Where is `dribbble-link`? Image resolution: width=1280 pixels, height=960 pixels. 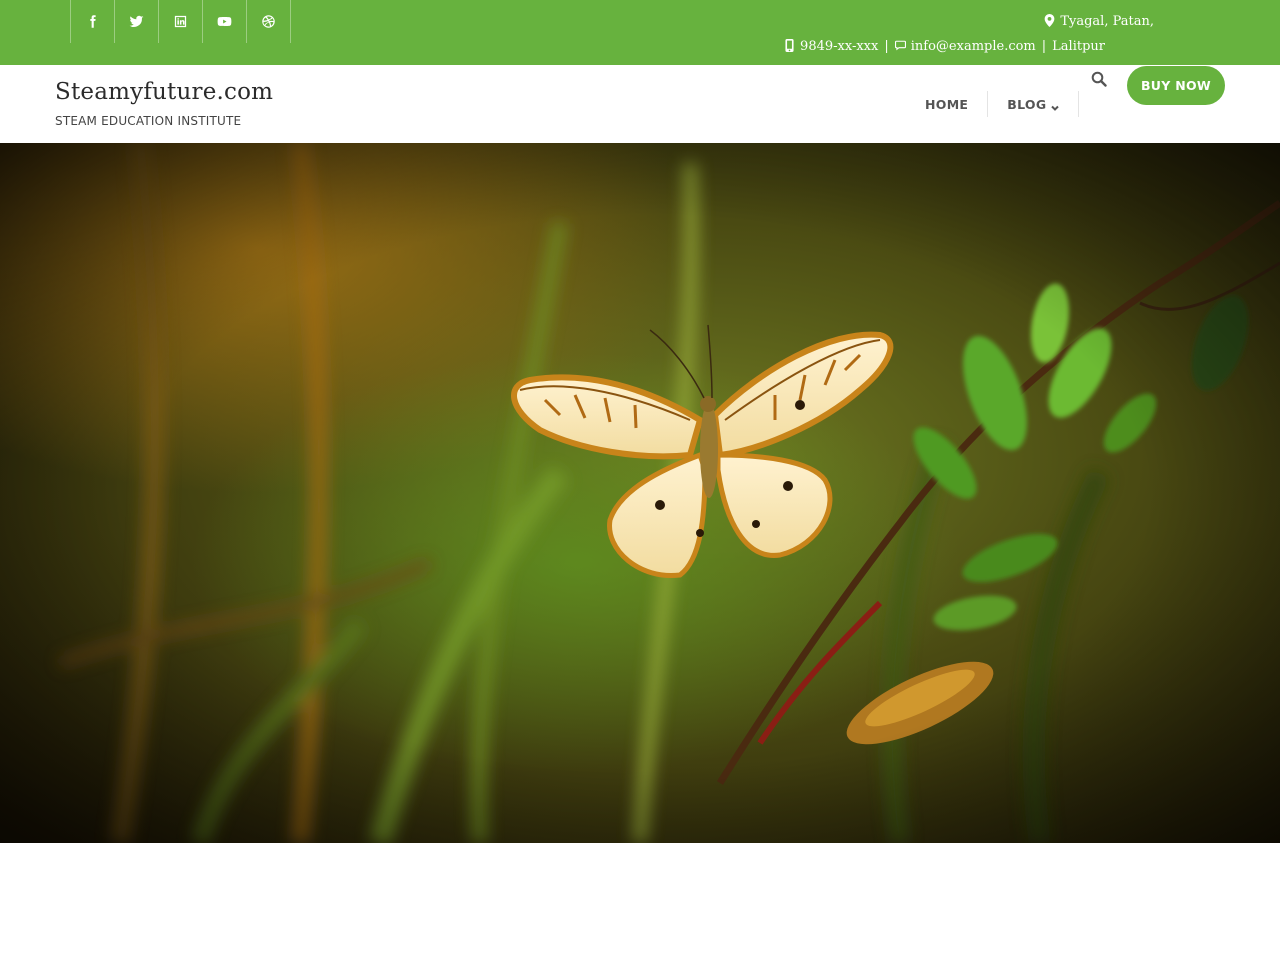 dribbble-link is located at coordinates (269, 21).